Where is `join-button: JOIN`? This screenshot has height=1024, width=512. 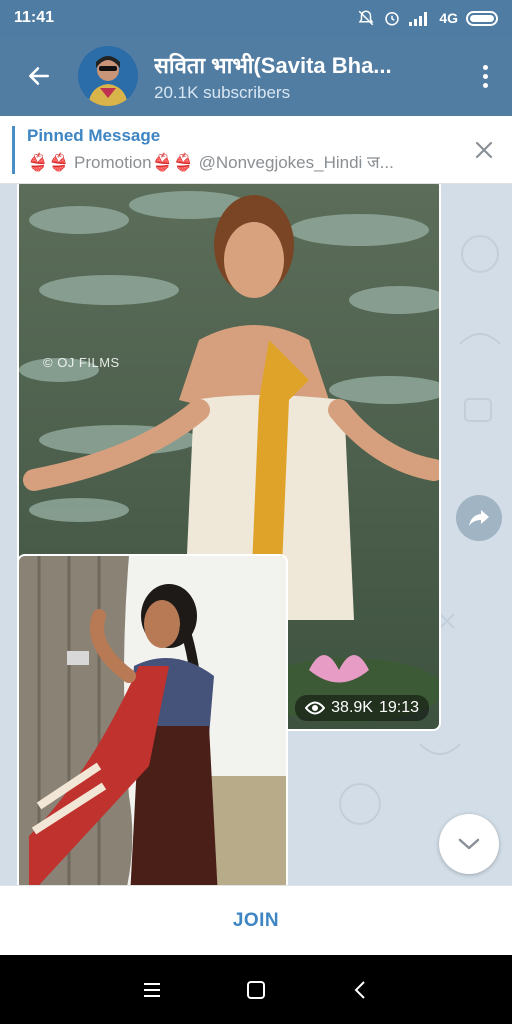 join-button: JOIN is located at coordinates (256, 920).